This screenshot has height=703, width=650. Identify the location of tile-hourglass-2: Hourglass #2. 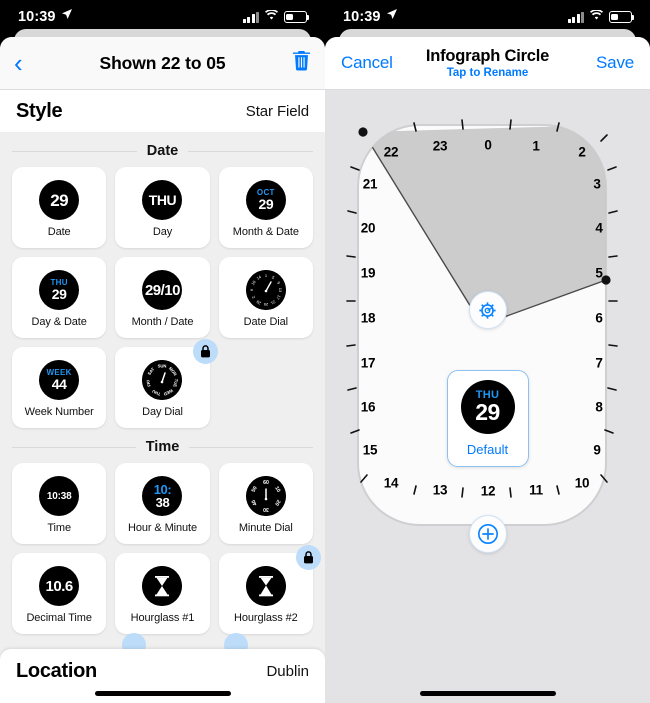
(269, 589).